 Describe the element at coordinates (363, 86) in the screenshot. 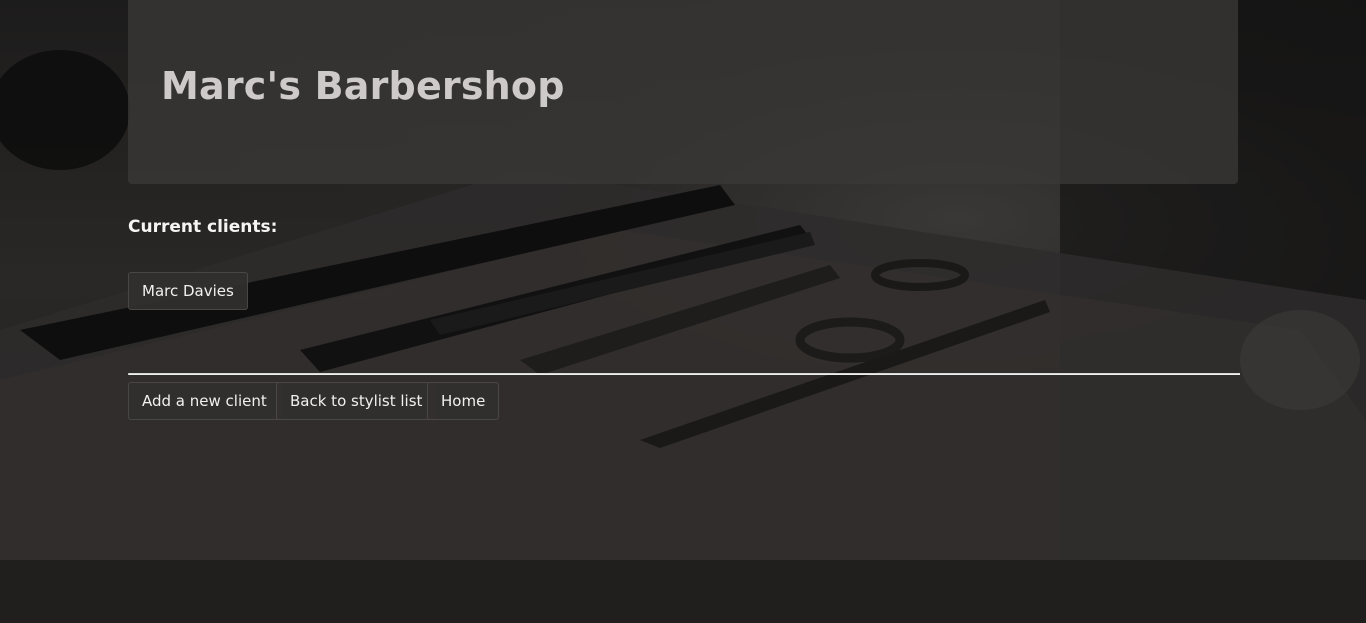

I see `page-title: Marc's Barbershop` at that location.